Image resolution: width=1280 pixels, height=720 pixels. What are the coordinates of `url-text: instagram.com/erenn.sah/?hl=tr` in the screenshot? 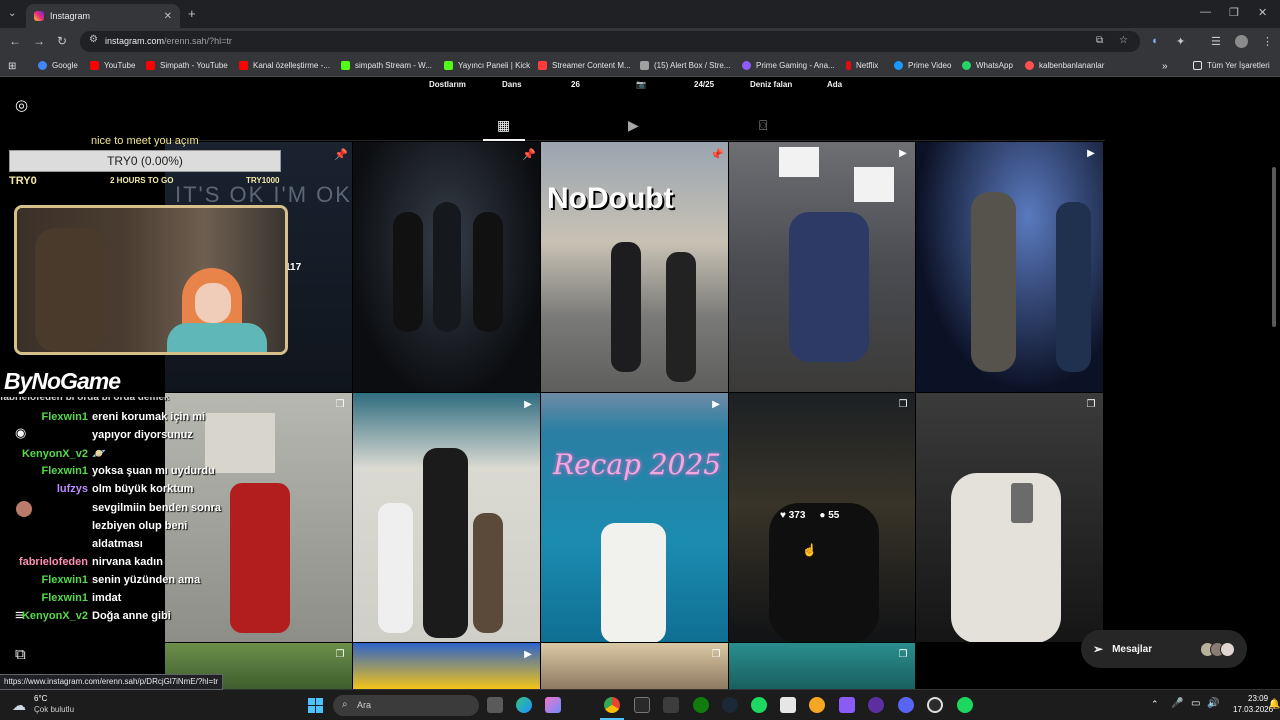 It's located at (168, 41).